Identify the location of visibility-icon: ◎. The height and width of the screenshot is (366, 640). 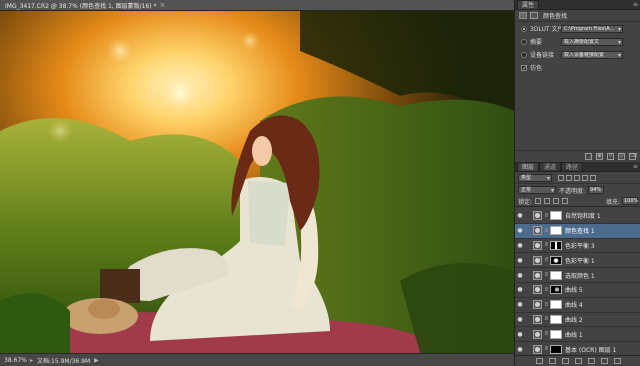
(621, 156).